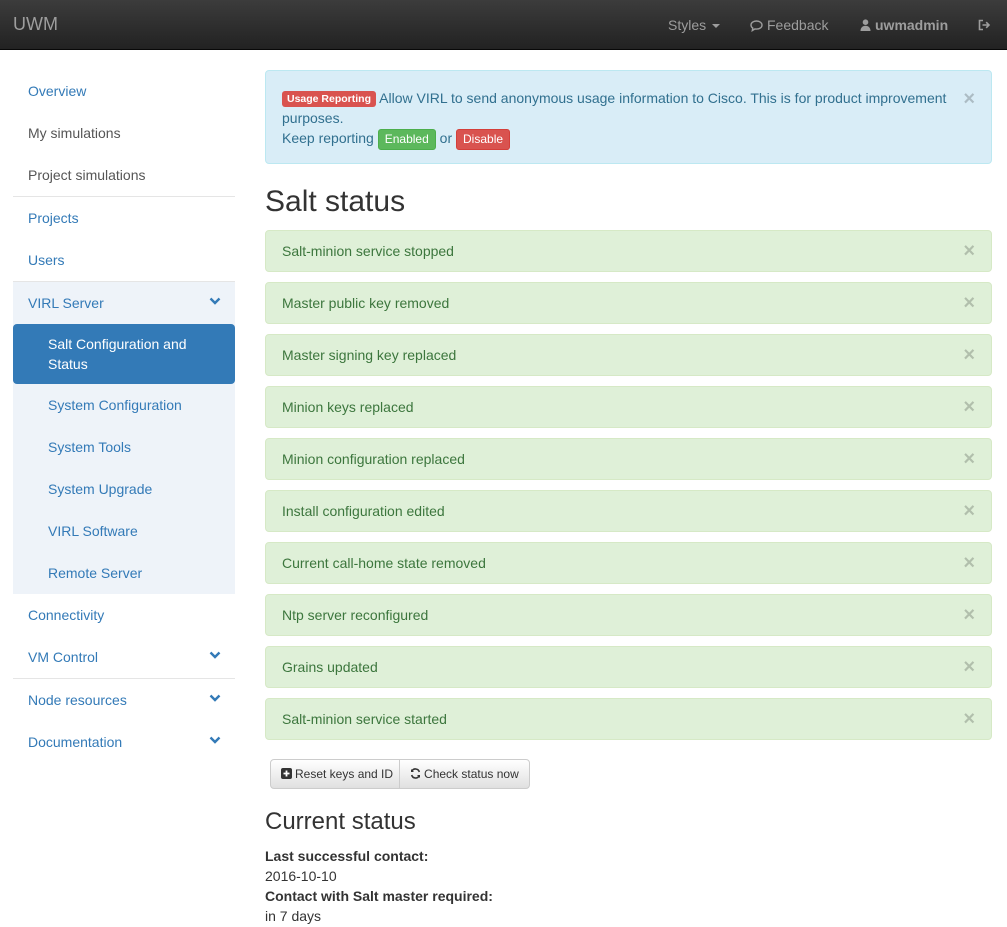 The width and height of the screenshot is (1007, 927). Describe the element at coordinates (35, 24) in the screenshot. I see `brand-logo: UWM` at that location.